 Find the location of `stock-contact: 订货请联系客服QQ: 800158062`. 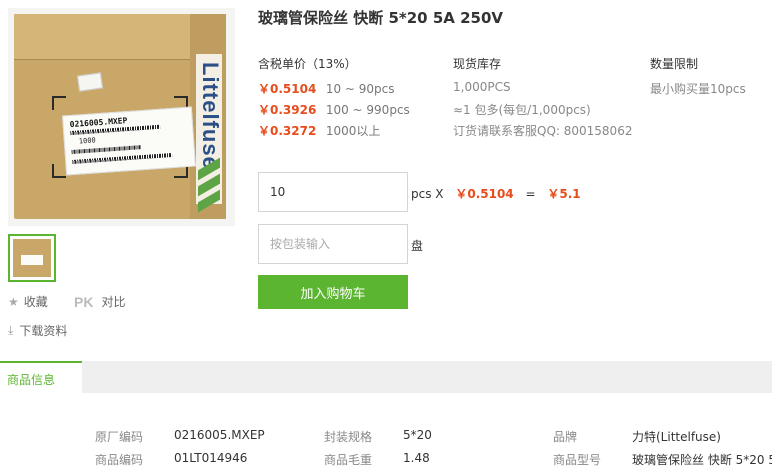

stock-contact: 订货请联系客服QQ: 800158062 is located at coordinates (543, 131).